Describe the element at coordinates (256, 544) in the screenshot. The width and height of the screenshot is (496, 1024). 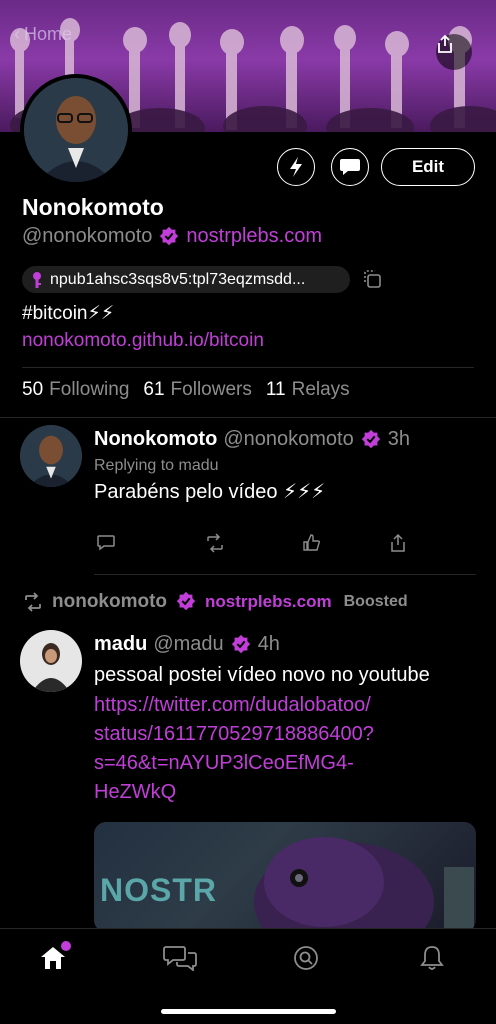
I see `post-actions` at that location.